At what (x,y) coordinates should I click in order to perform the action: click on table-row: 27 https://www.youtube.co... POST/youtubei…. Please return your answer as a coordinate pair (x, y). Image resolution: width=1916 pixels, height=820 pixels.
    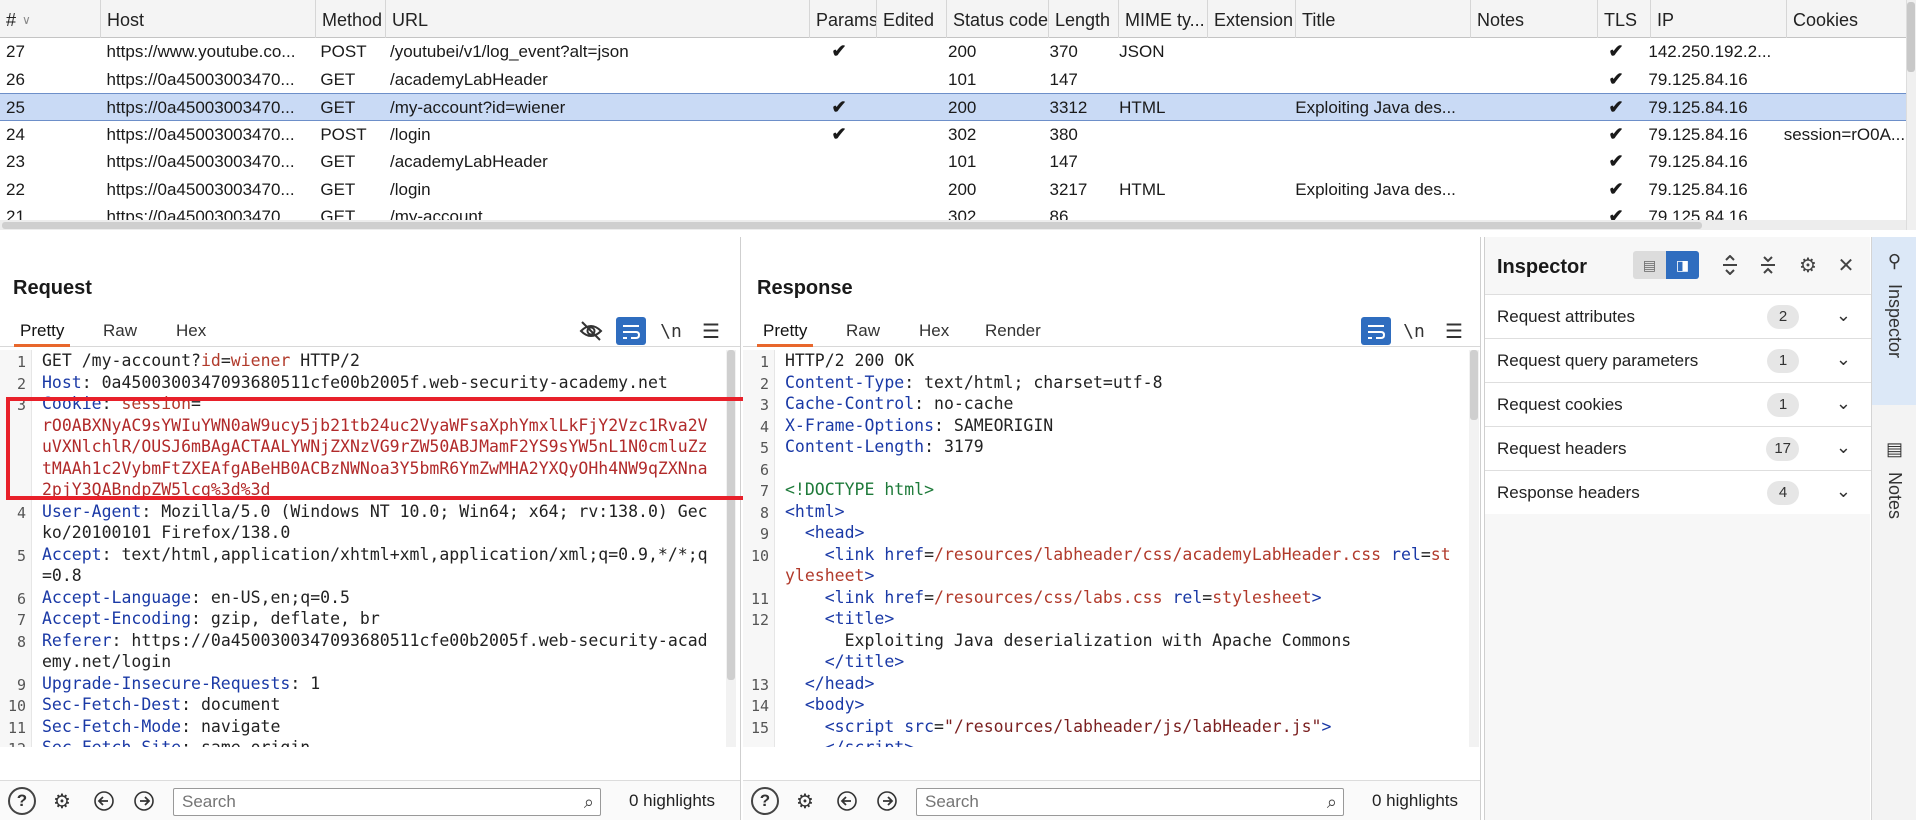
    Looking at the image, I should click on (953, 52).